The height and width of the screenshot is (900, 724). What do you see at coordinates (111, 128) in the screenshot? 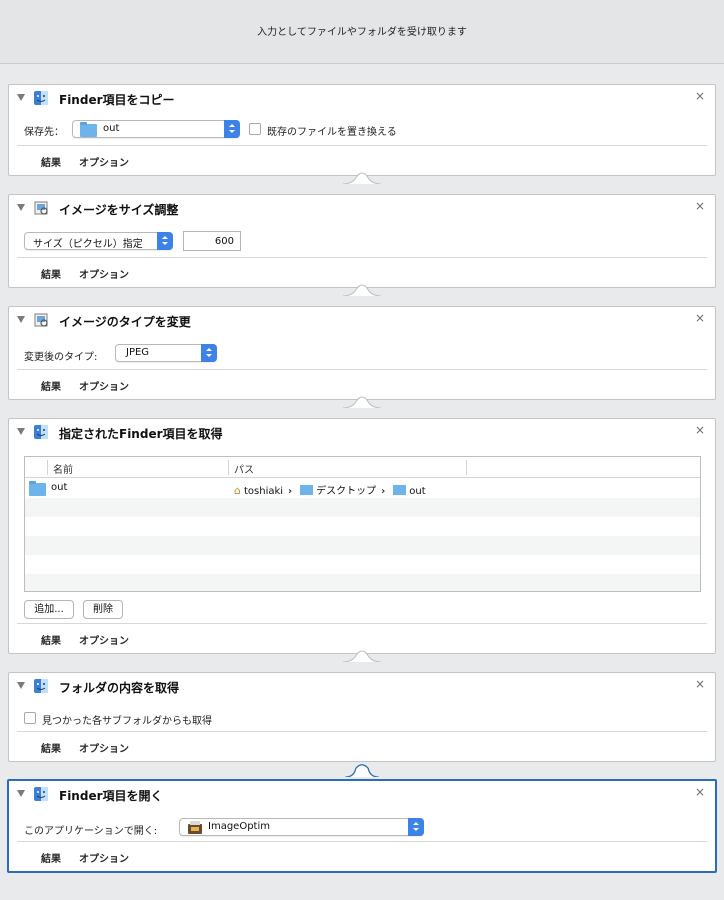
I see `destination-value: out` at bounding box center [111, 128].